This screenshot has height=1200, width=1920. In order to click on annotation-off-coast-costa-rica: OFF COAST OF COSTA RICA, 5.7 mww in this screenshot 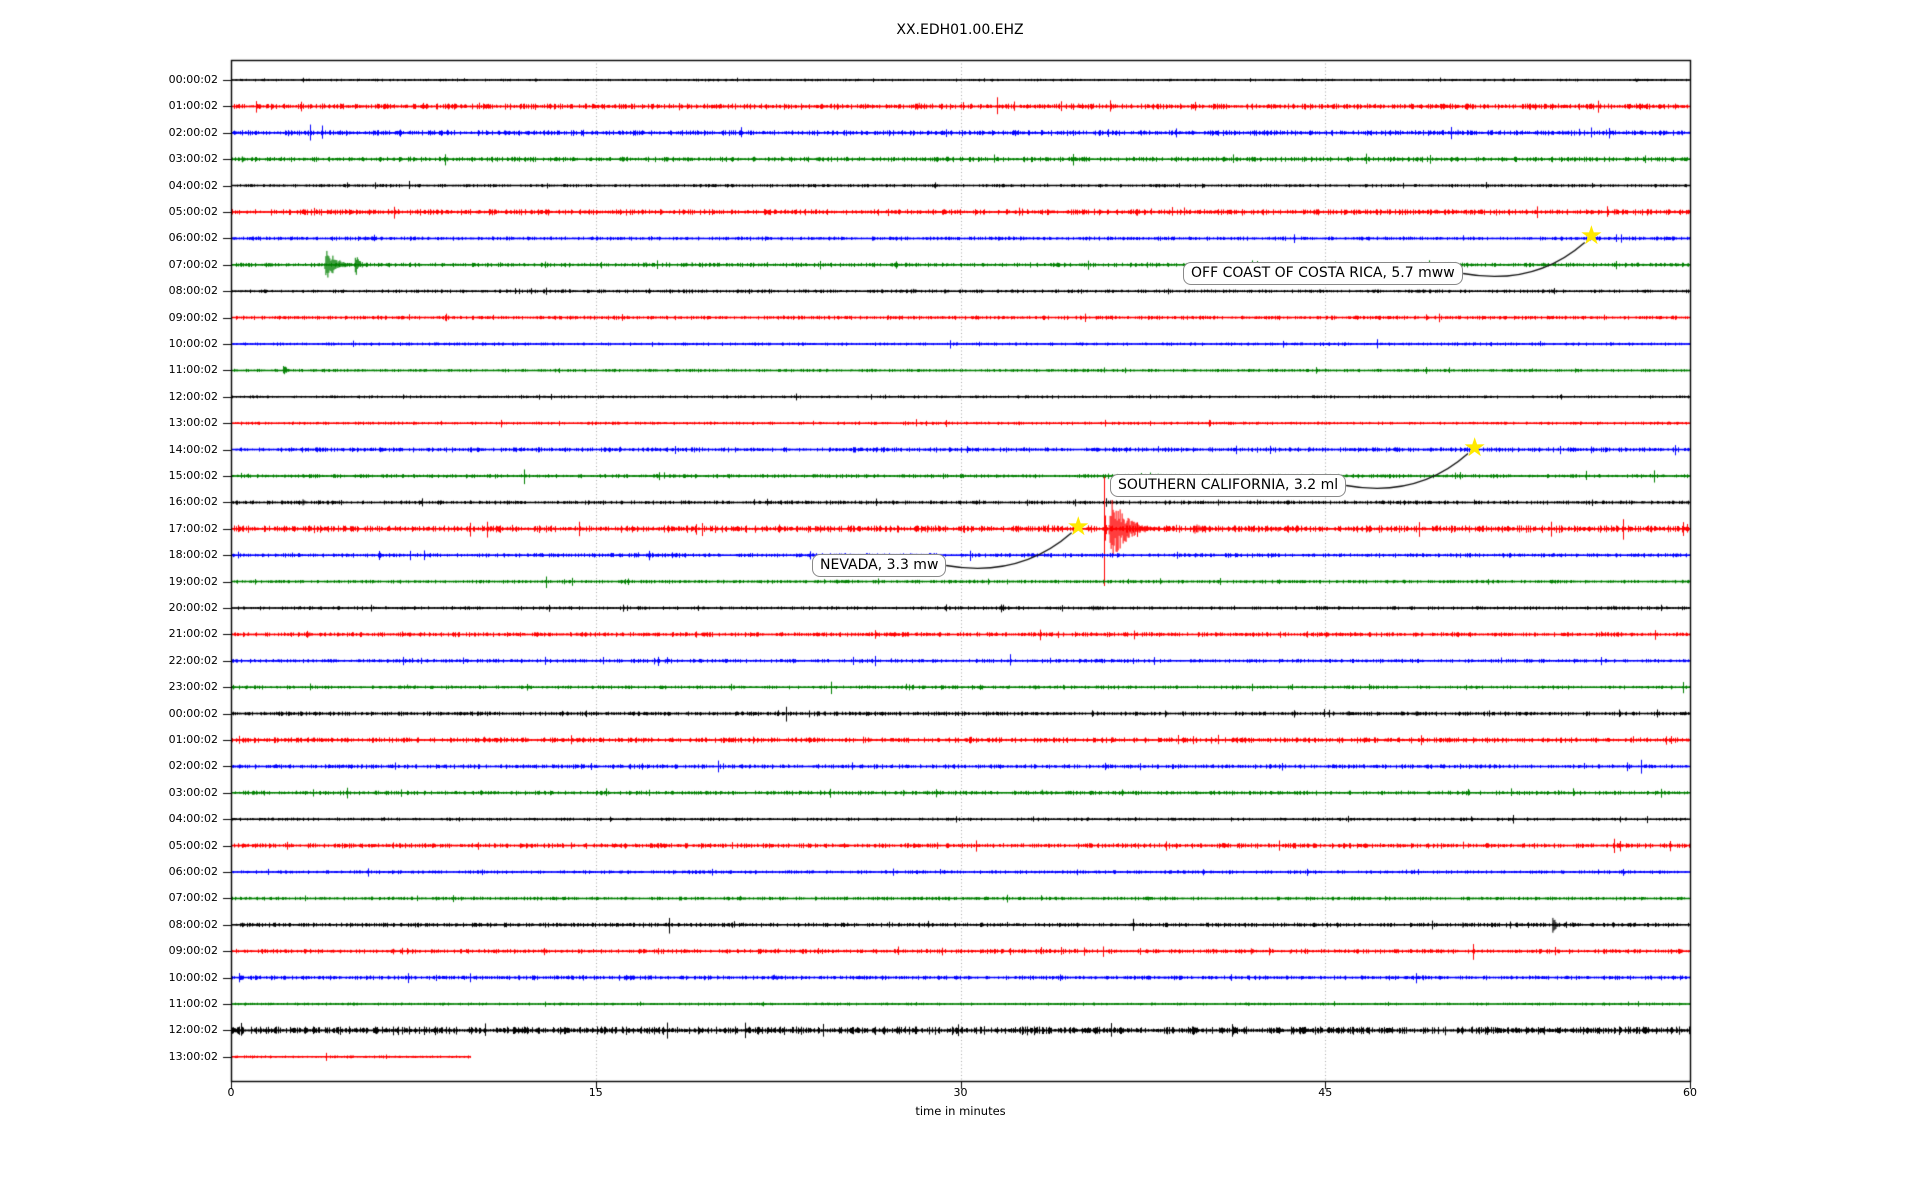, I will do `click(1323, 273)`.